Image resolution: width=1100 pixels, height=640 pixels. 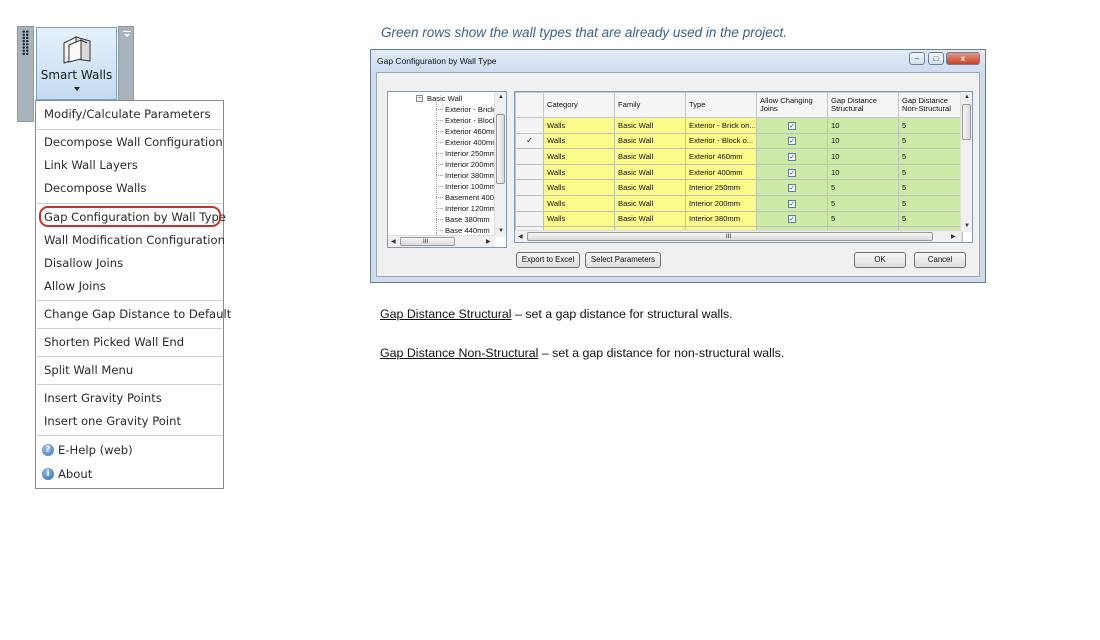 What do you see at coordinates (963, 58) in the screenshot?
I see `close-button: x` at bounding box center [963, 58].